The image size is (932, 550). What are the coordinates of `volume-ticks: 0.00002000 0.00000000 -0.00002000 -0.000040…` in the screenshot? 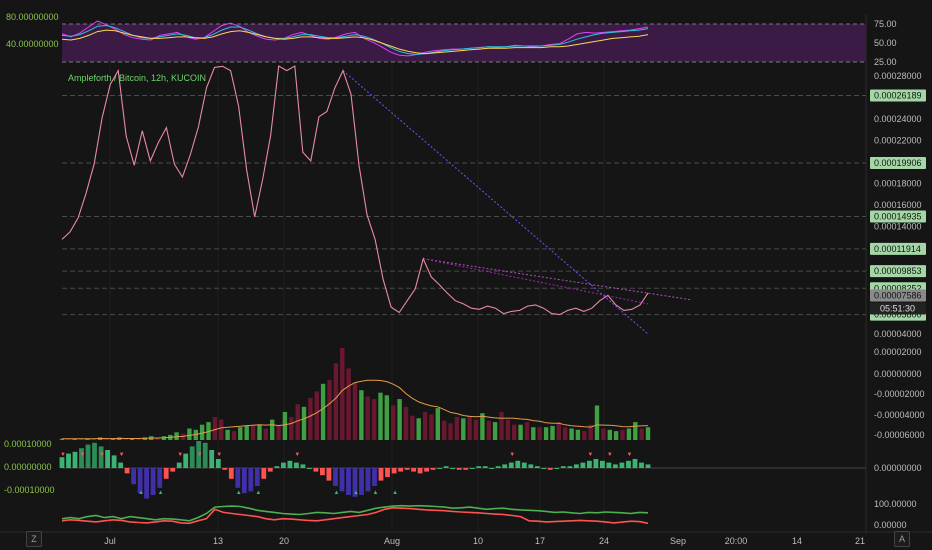 It's located at (899, 393).